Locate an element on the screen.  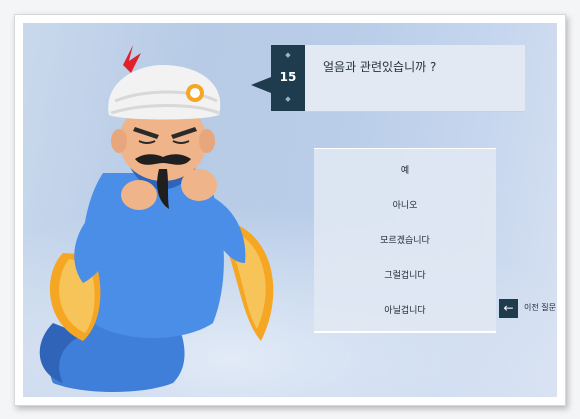
question-text: 얼음과 관련있습니까 ? is located at coordinates (380, 67).